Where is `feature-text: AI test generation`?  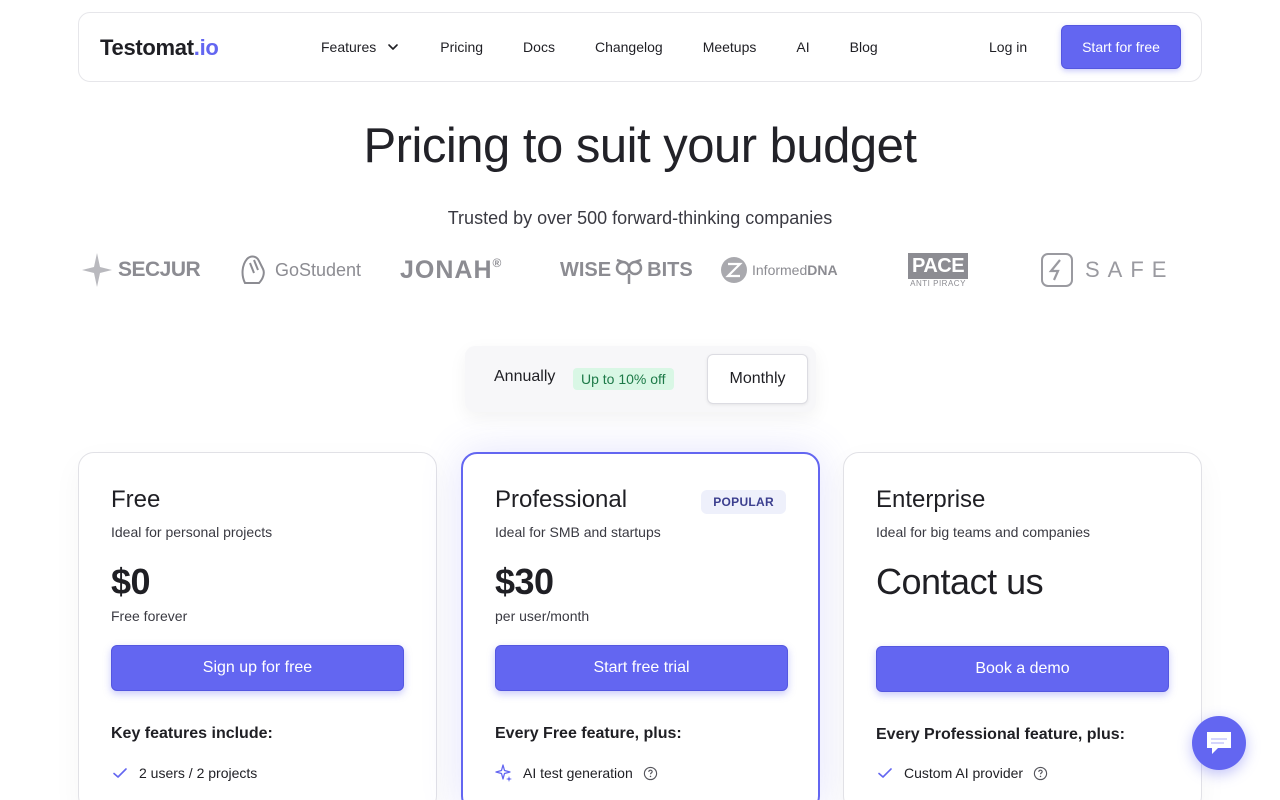
feature-text: AI test generation is located at coordinates (578, 773).